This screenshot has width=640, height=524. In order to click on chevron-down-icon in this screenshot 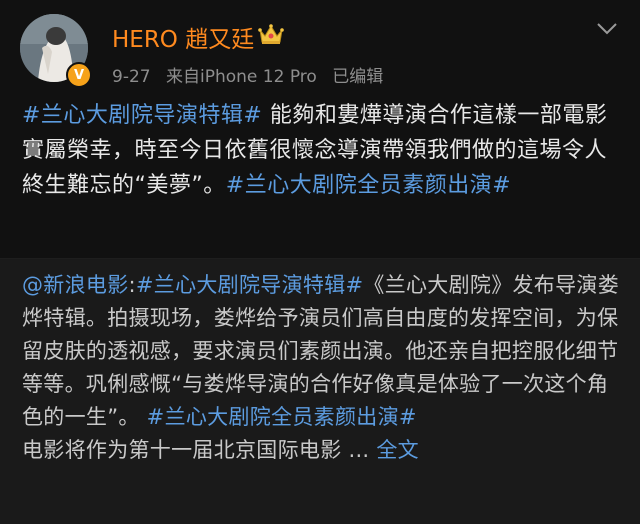, I will do `click(607, 29)`.